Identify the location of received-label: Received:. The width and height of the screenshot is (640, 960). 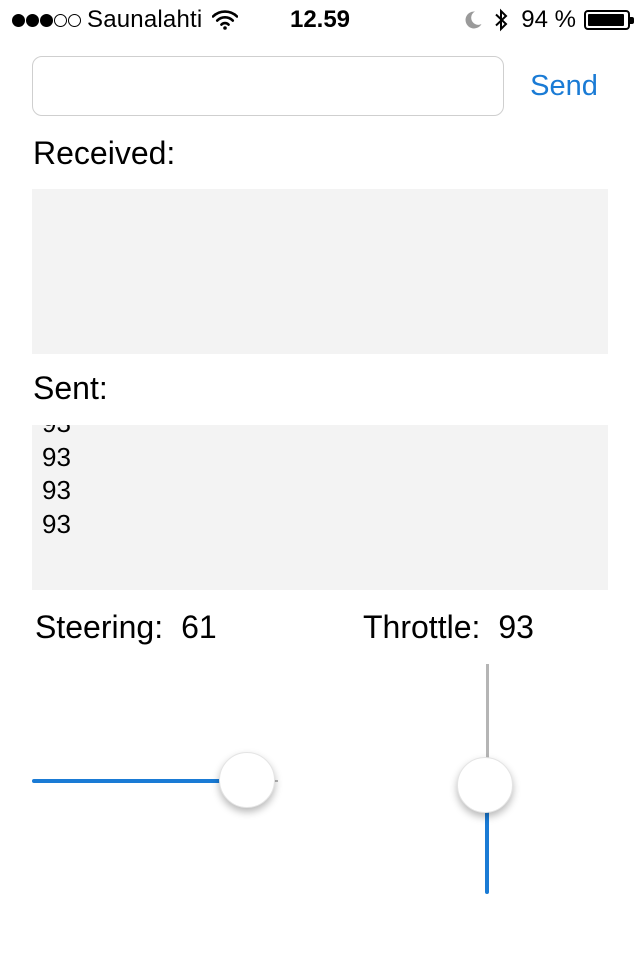
(104, 153).